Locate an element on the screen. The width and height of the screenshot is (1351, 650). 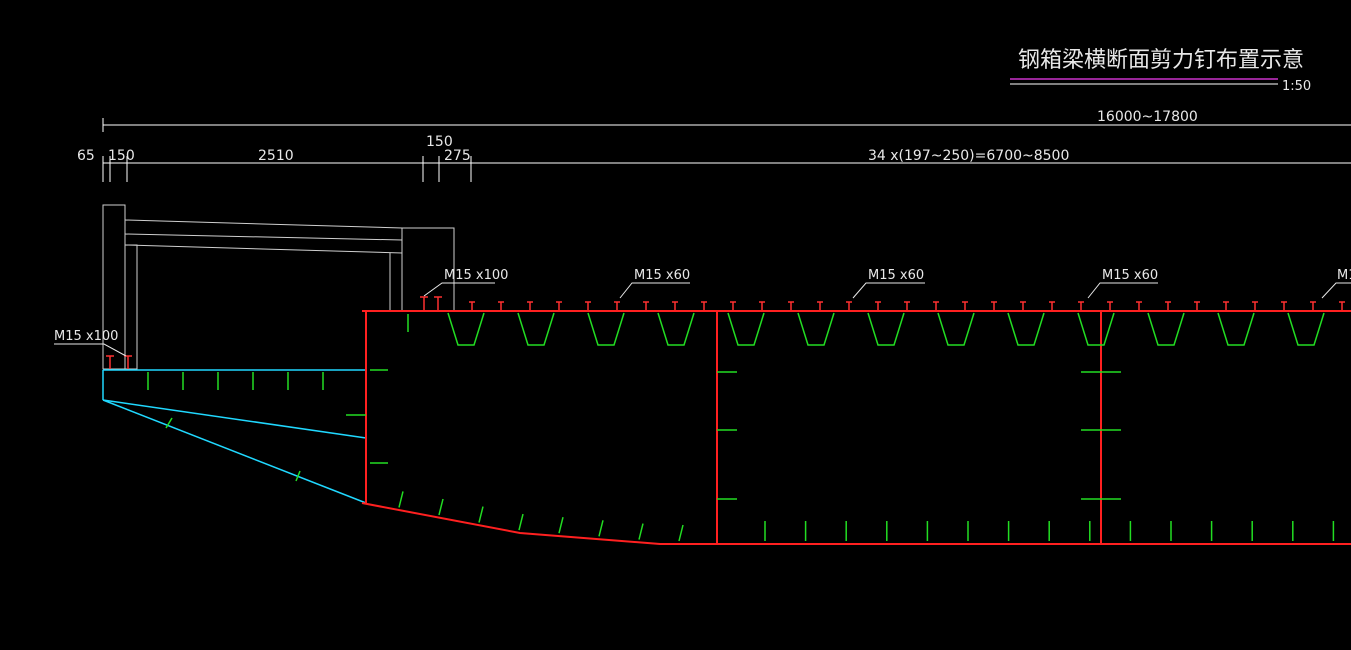
stud-label-leaders is located at coordinates (702, 319).